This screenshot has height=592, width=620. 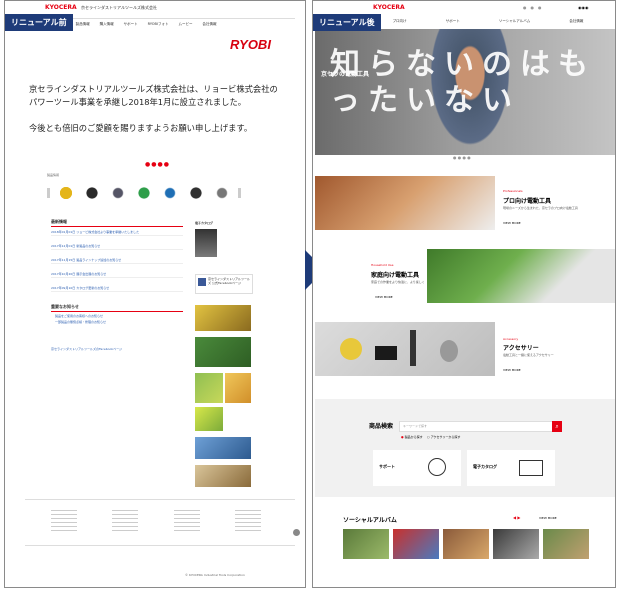 I want to click on before-nav: HOME製品情報購入情報サポートRYOBIフォトムービー会社情報, so click(x=175, y=25).